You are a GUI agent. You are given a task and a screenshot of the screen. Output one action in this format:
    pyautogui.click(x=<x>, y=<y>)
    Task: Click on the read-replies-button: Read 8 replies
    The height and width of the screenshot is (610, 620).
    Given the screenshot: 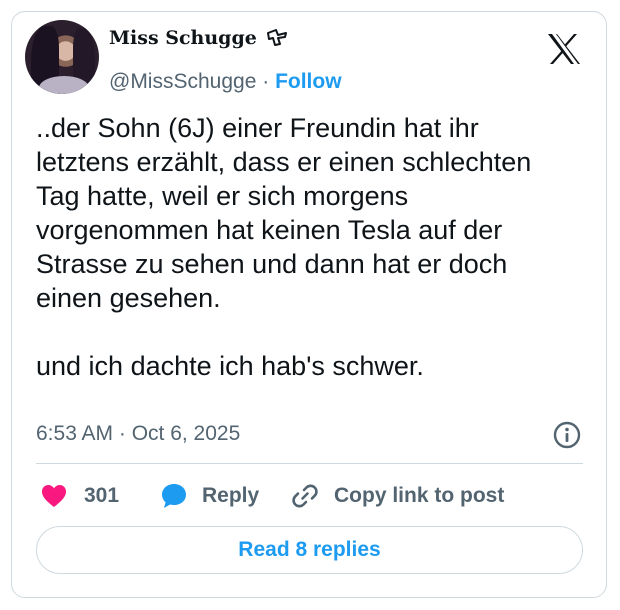 What is the action you would take?
    pyautogui.click(x=309, y=550)
    